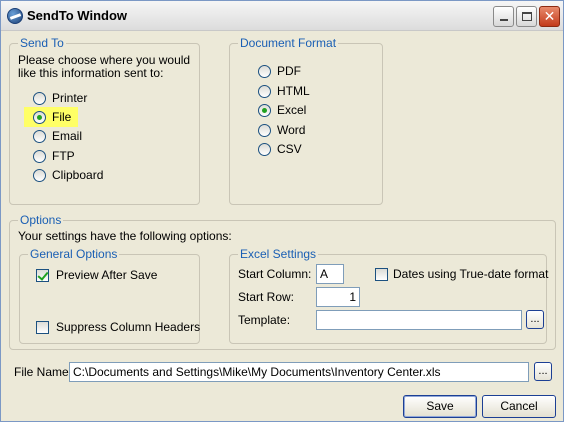  I want to click on close-button: ✕, so click(549, 16).